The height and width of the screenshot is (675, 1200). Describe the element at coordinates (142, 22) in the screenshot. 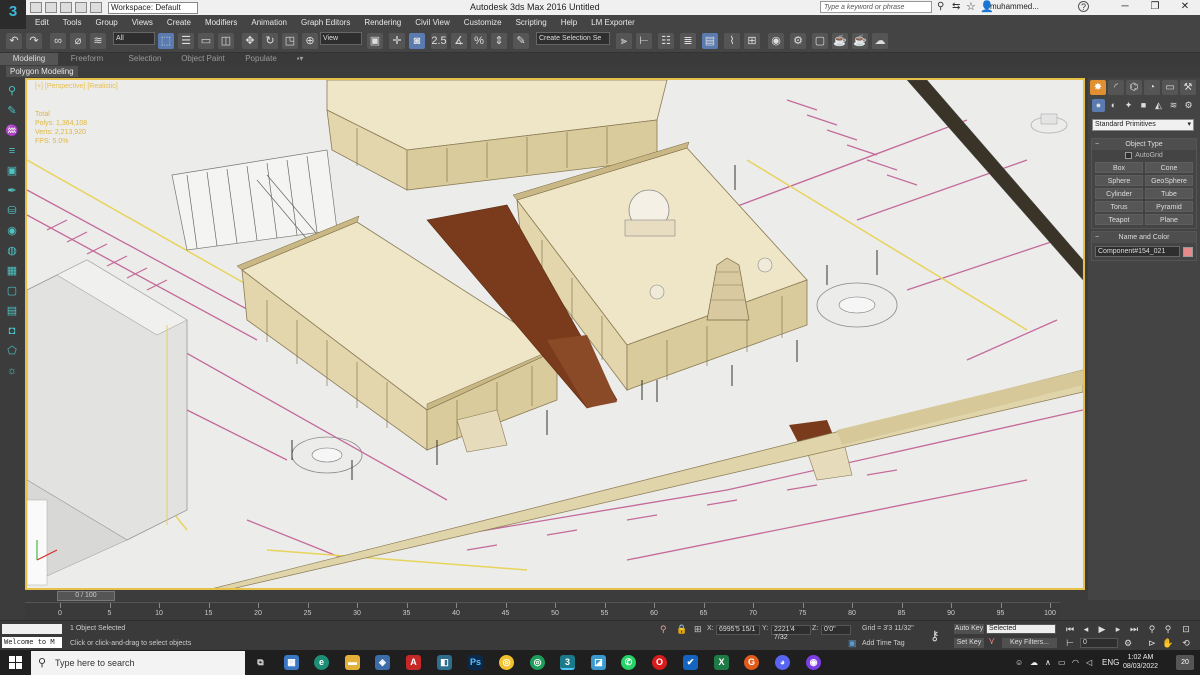

I see `menu-views: Views` at that location.